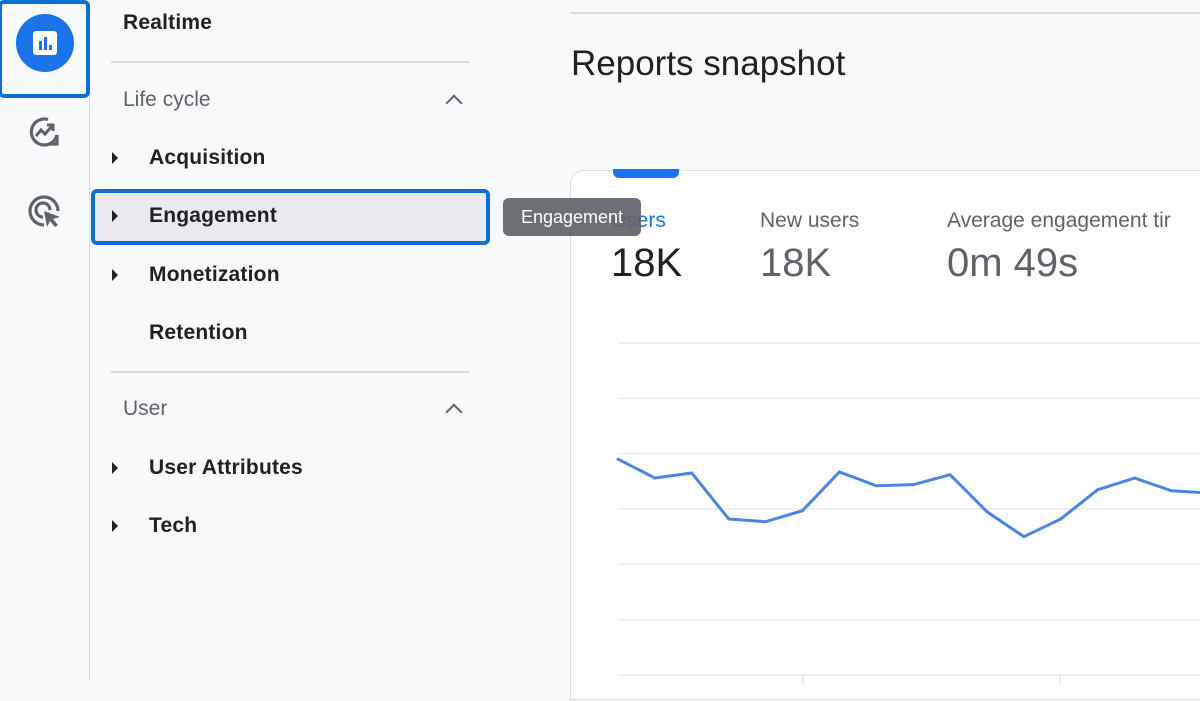 The width and height of the screenshot is (1200, 701). I want to click on metric-tab-new-users: New users 18K, so click(809, 247).